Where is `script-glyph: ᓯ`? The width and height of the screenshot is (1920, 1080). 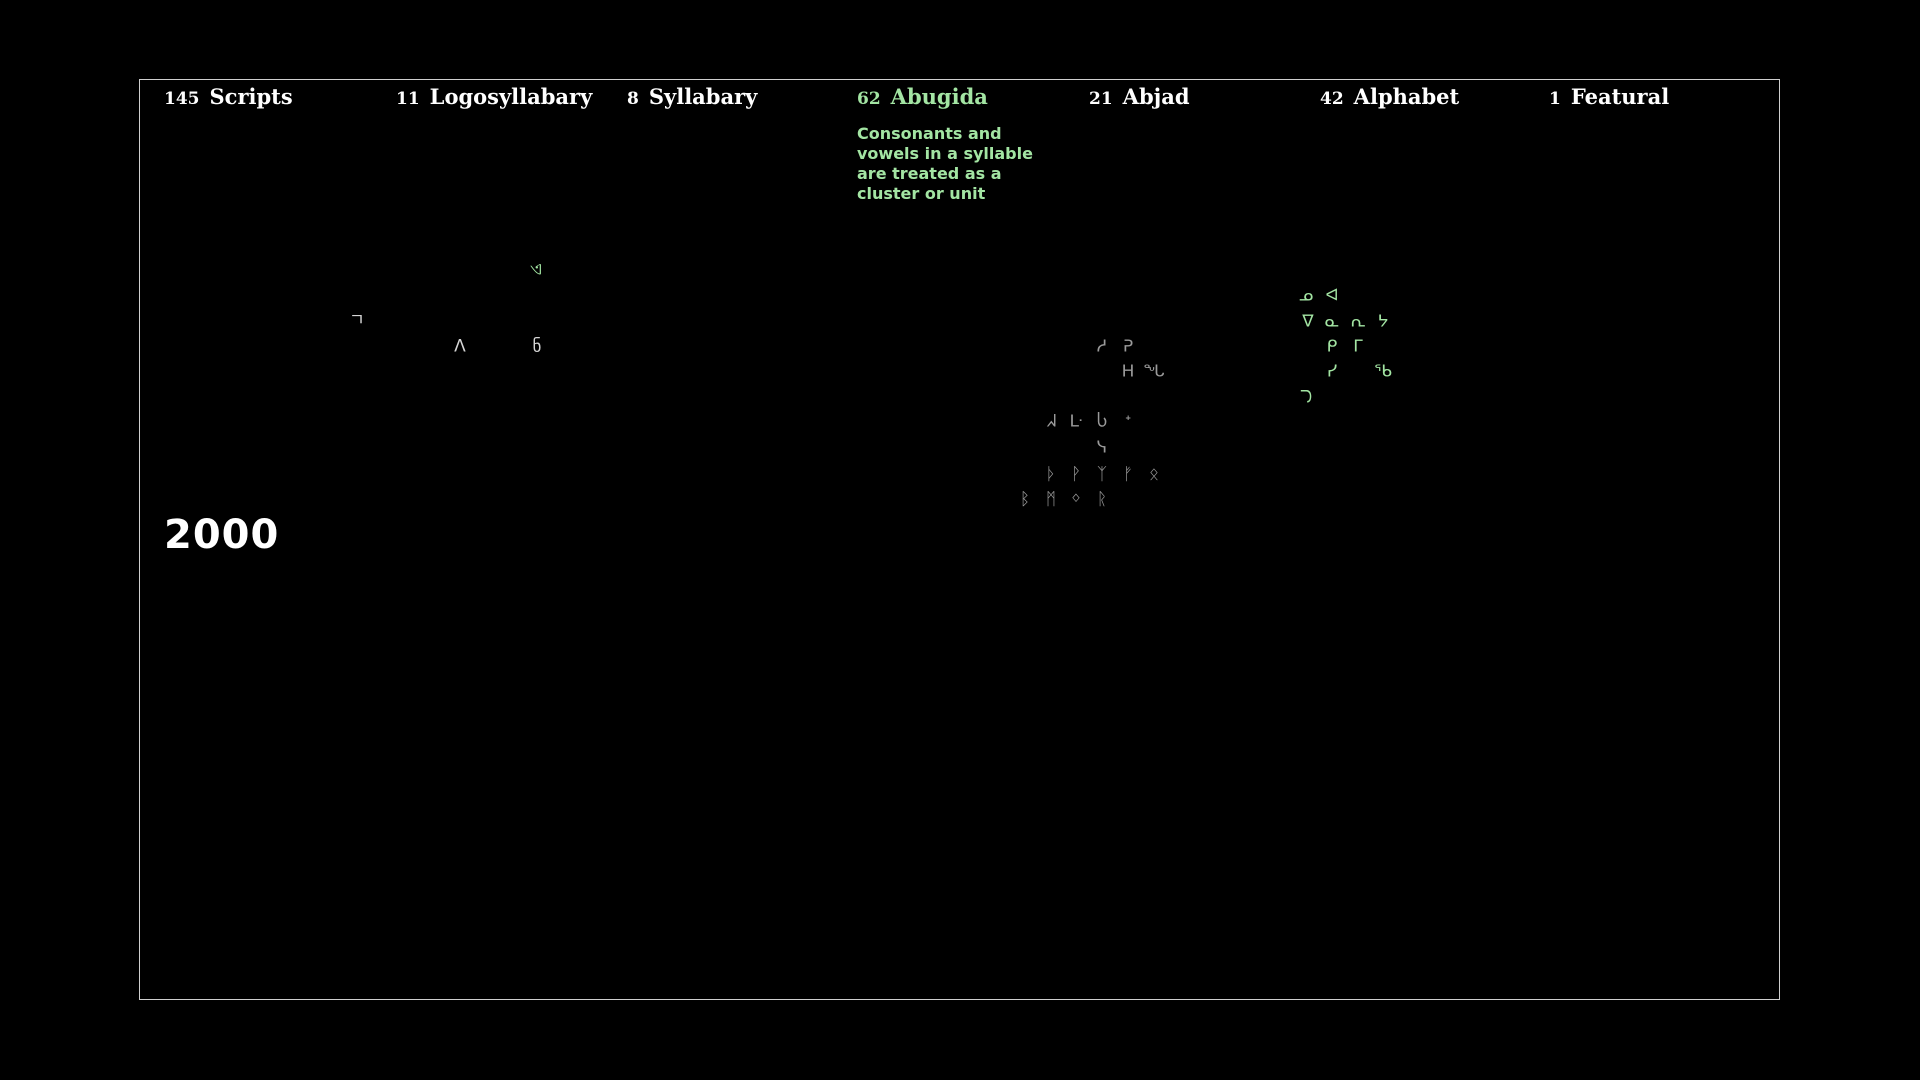 script-glyph: ᓯ is located at coordinates (1332, 372).